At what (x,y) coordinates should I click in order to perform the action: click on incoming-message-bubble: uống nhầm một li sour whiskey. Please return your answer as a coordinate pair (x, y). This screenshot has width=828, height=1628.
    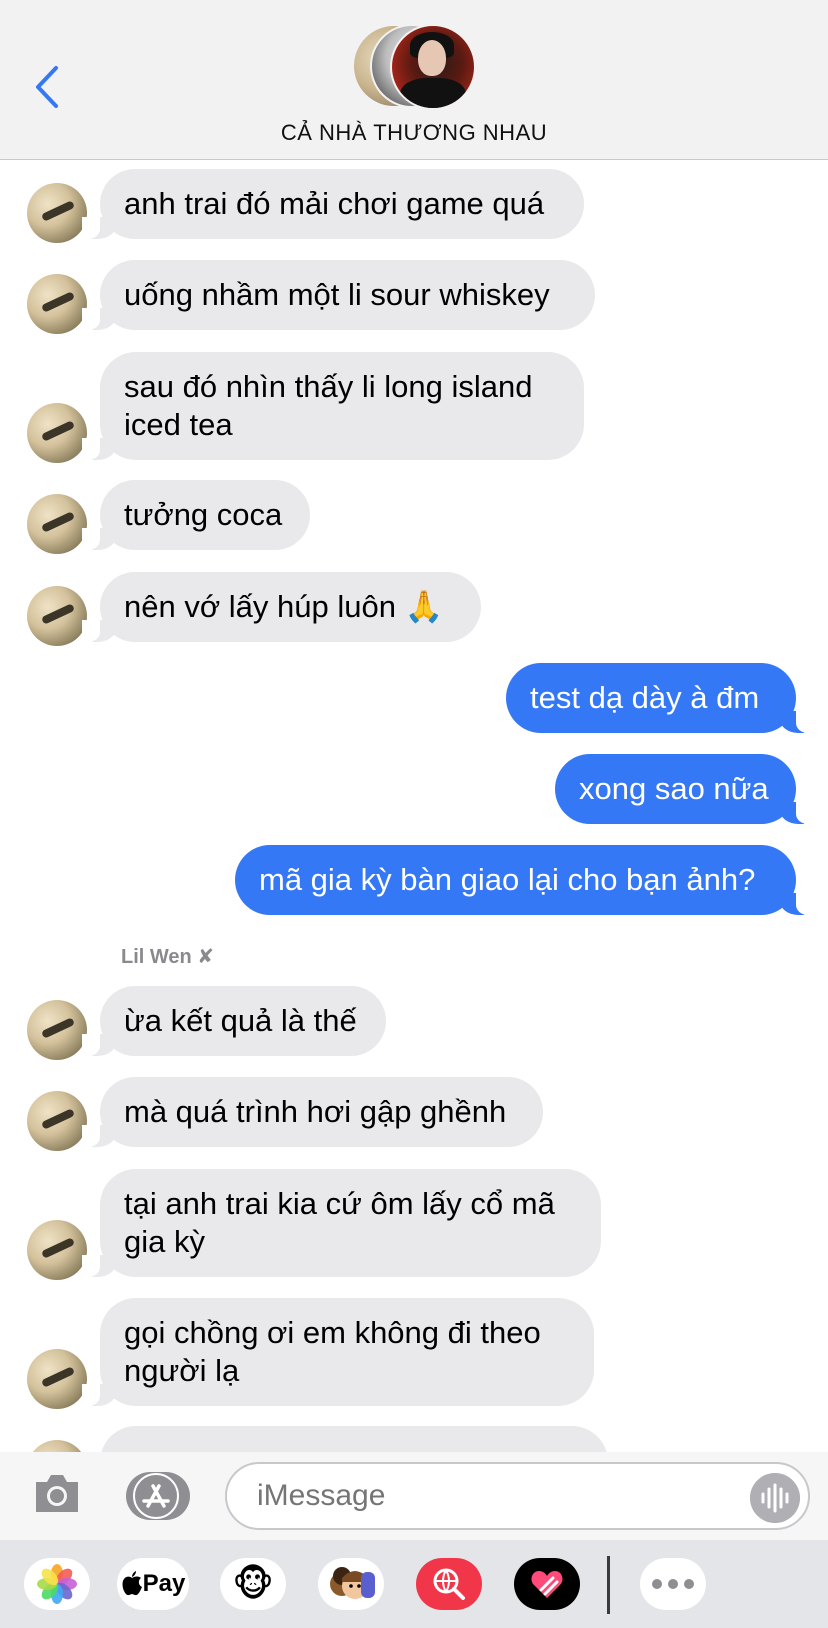
    Looking at the image, I should click on (338, 295).